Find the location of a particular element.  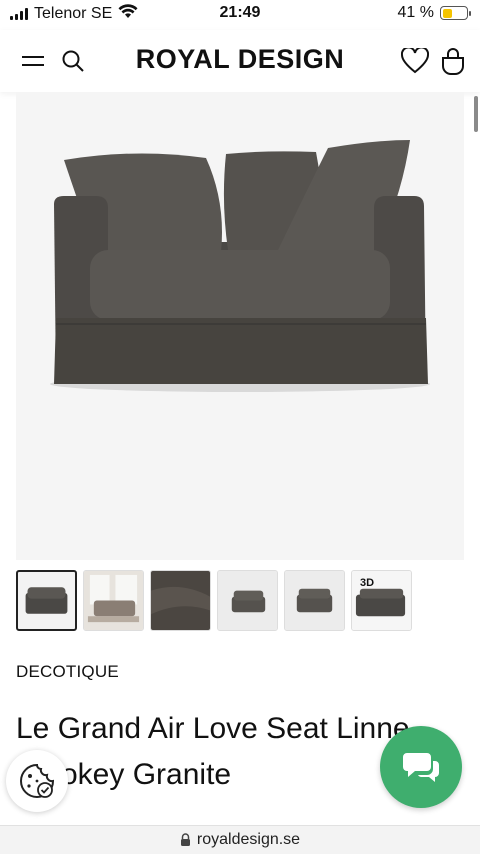

chat-icon is located at coordinates (421, 767).